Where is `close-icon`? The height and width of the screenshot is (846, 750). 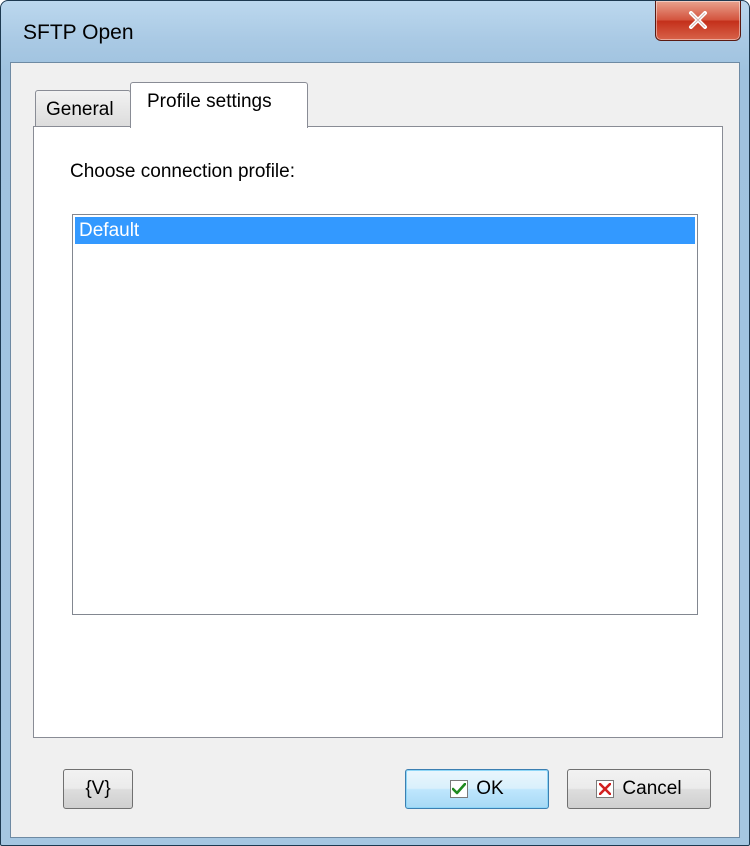
close-icon is located at coordinates (698, 20).